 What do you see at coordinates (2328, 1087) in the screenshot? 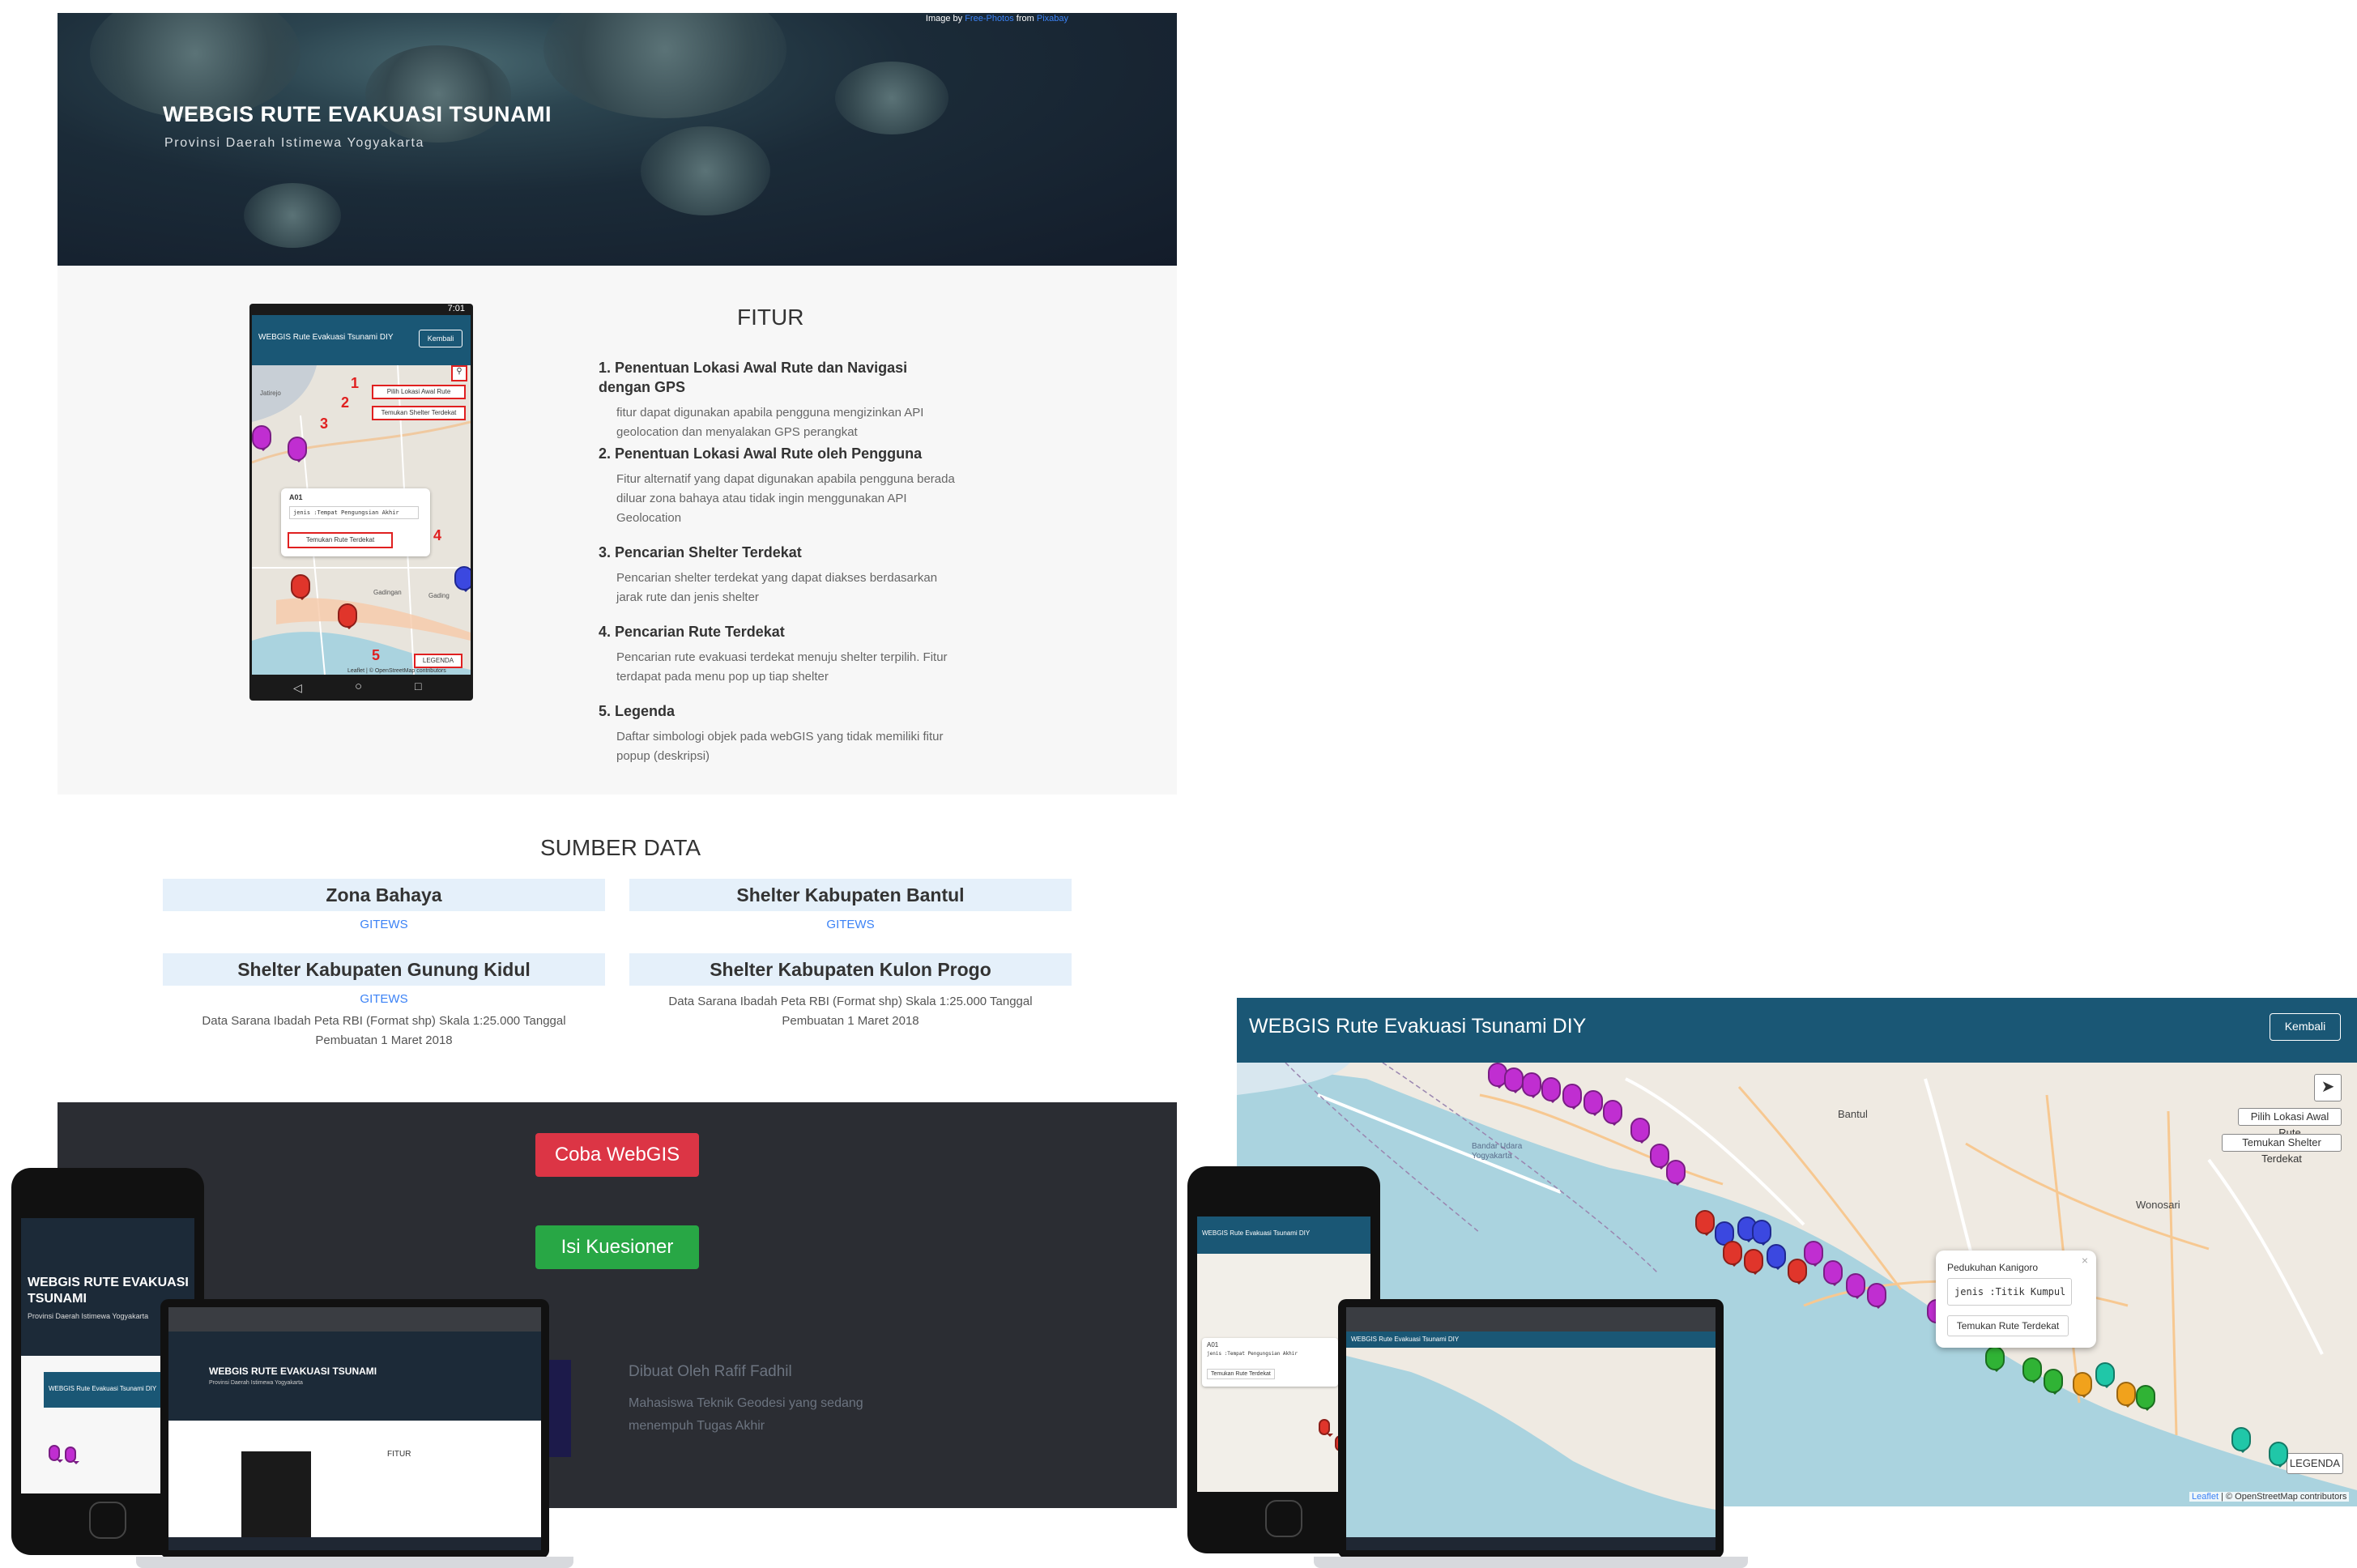
I see `gps-locate-icon: ➤` at bounding box center [2328, 1087].